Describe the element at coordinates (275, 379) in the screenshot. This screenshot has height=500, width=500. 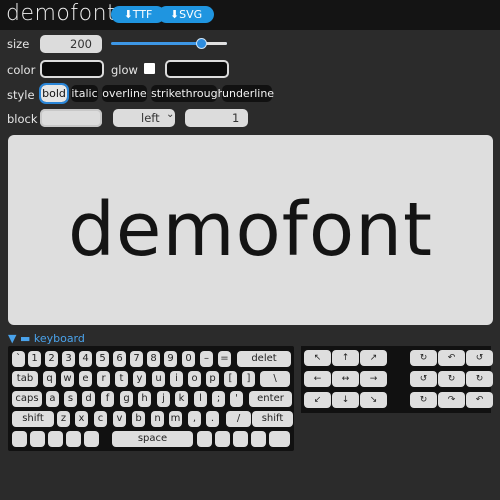
I see `key-\: \` at that location.